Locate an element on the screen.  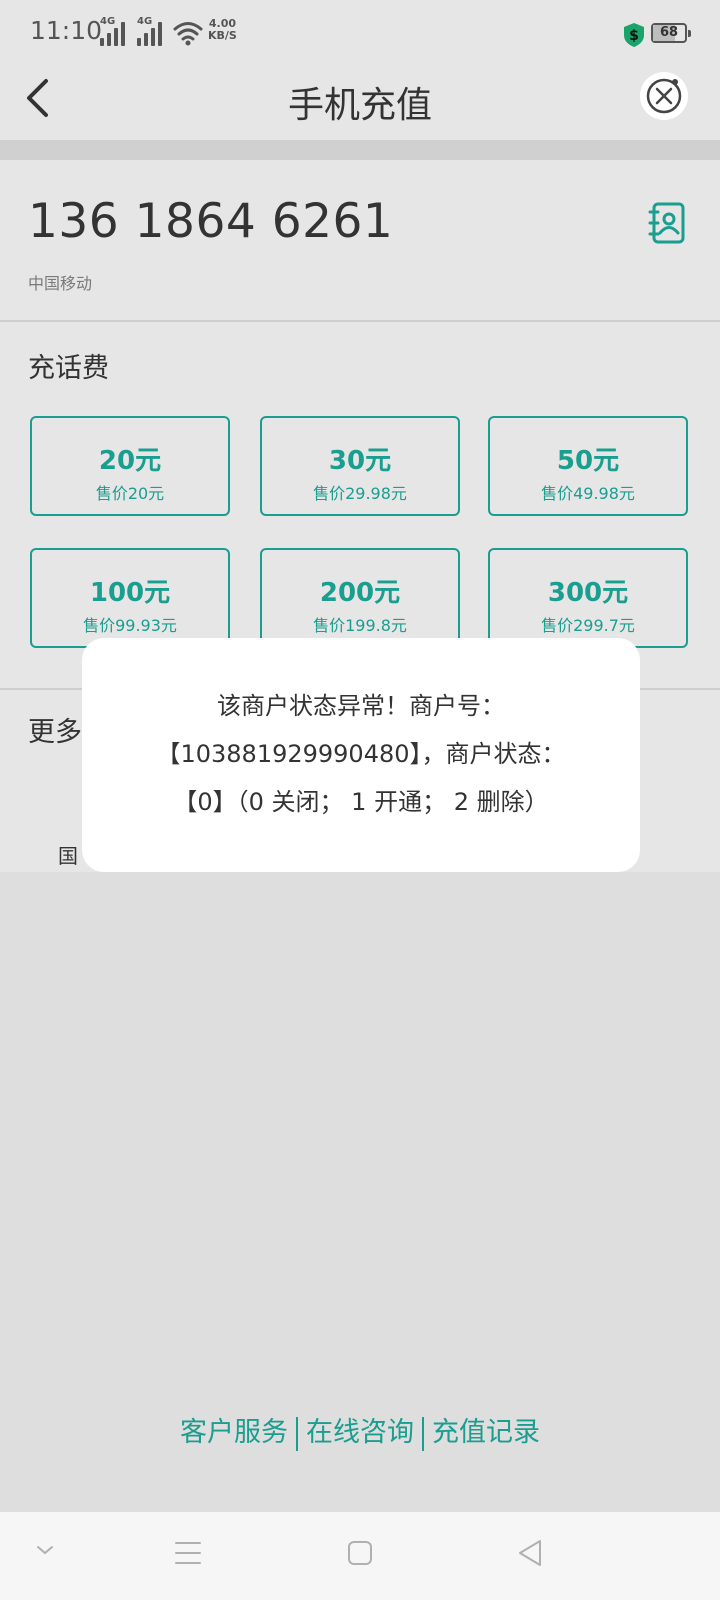
recharge-option-200: 200元 售价199.8元 is located at coordinates (360, 598).